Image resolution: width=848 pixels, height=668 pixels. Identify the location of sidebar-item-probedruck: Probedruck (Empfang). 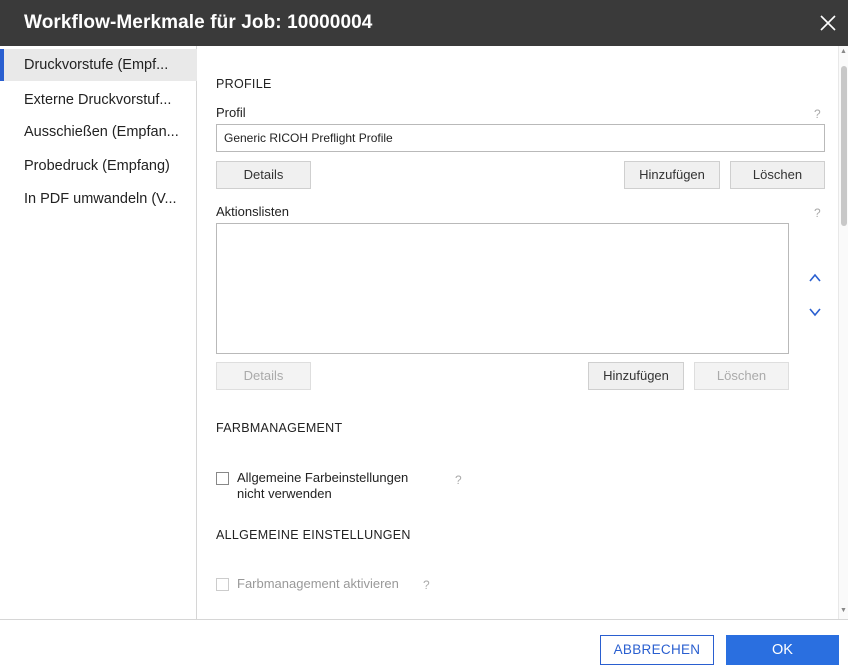
(98, 166).